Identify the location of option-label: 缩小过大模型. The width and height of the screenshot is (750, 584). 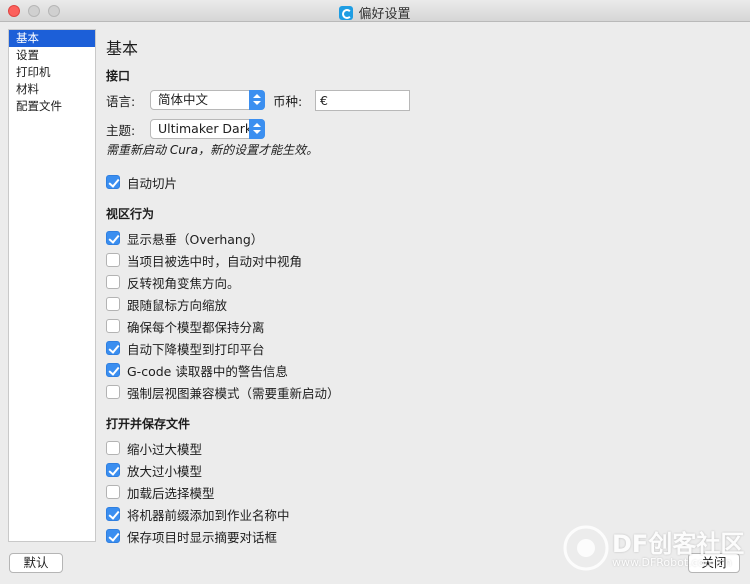
(165, 449).